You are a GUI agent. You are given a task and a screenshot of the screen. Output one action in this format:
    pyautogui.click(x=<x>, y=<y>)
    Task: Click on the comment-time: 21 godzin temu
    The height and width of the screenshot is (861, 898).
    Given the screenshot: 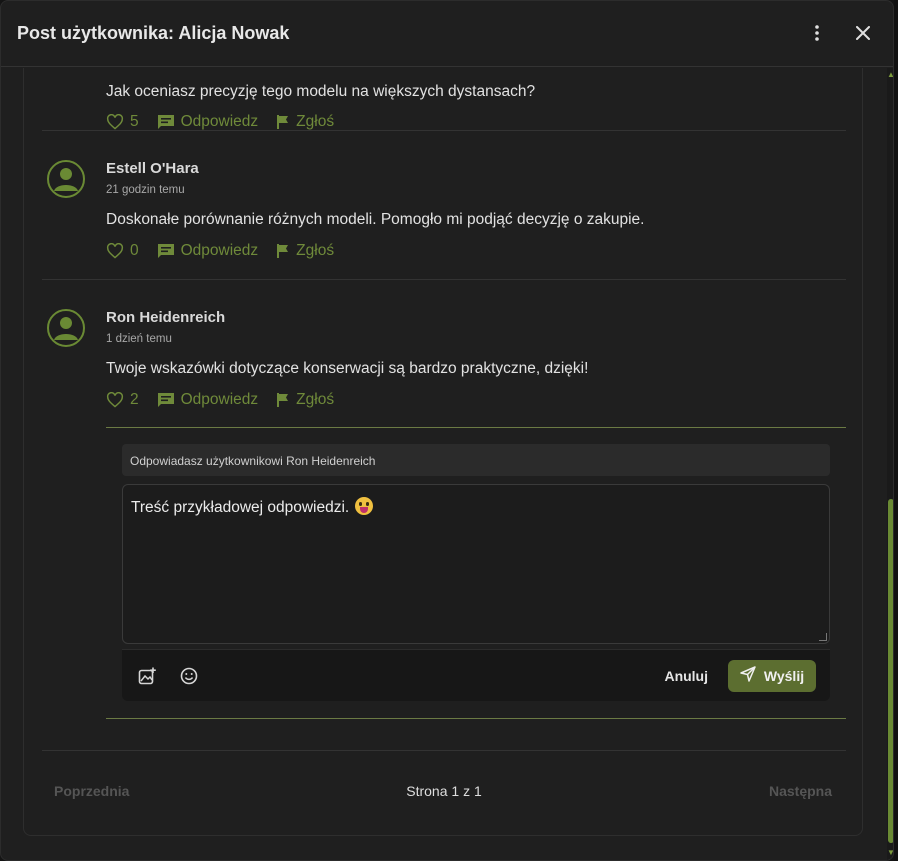 What is the action you would take?
    pyautogui.click(x=145, y=190)
    